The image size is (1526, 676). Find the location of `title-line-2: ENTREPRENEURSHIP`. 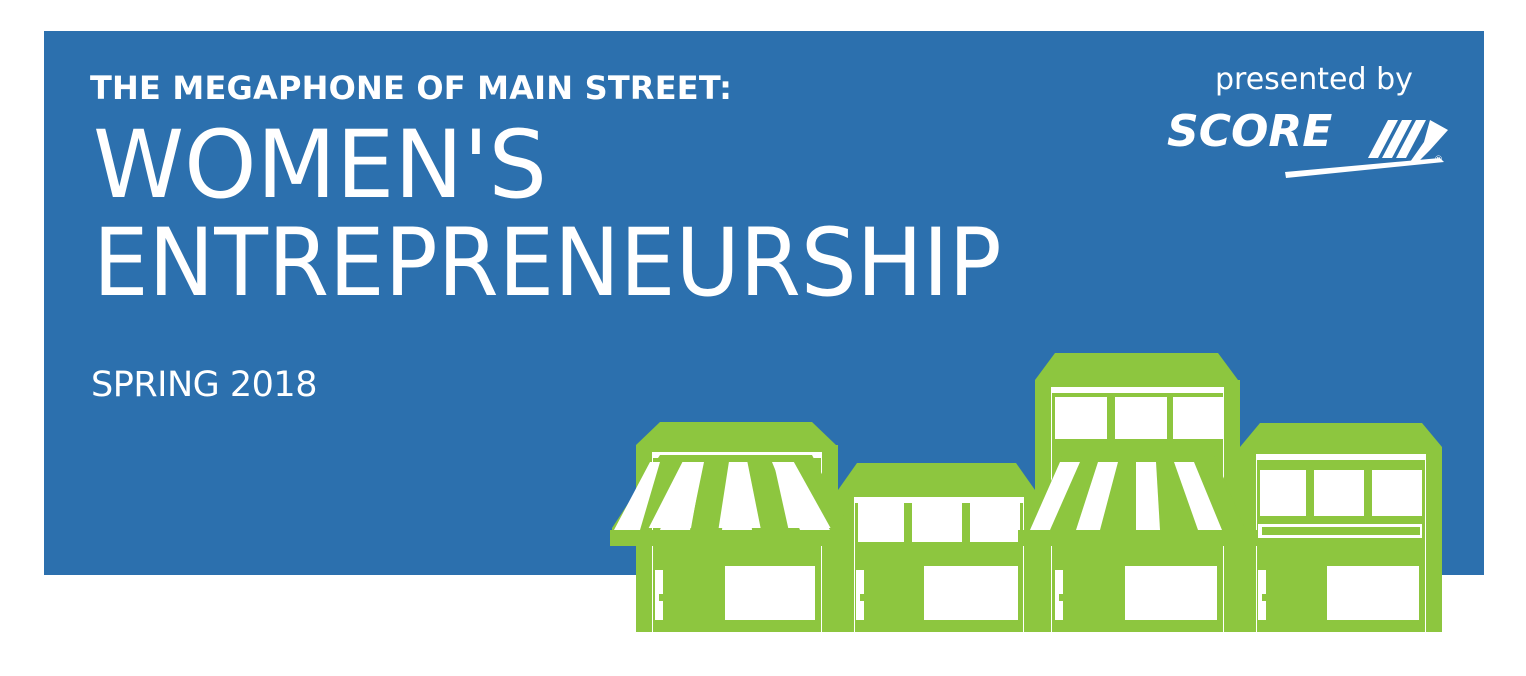

title-line-2: ENTREPRENEURSHIP is located at coordinates (547, 263).